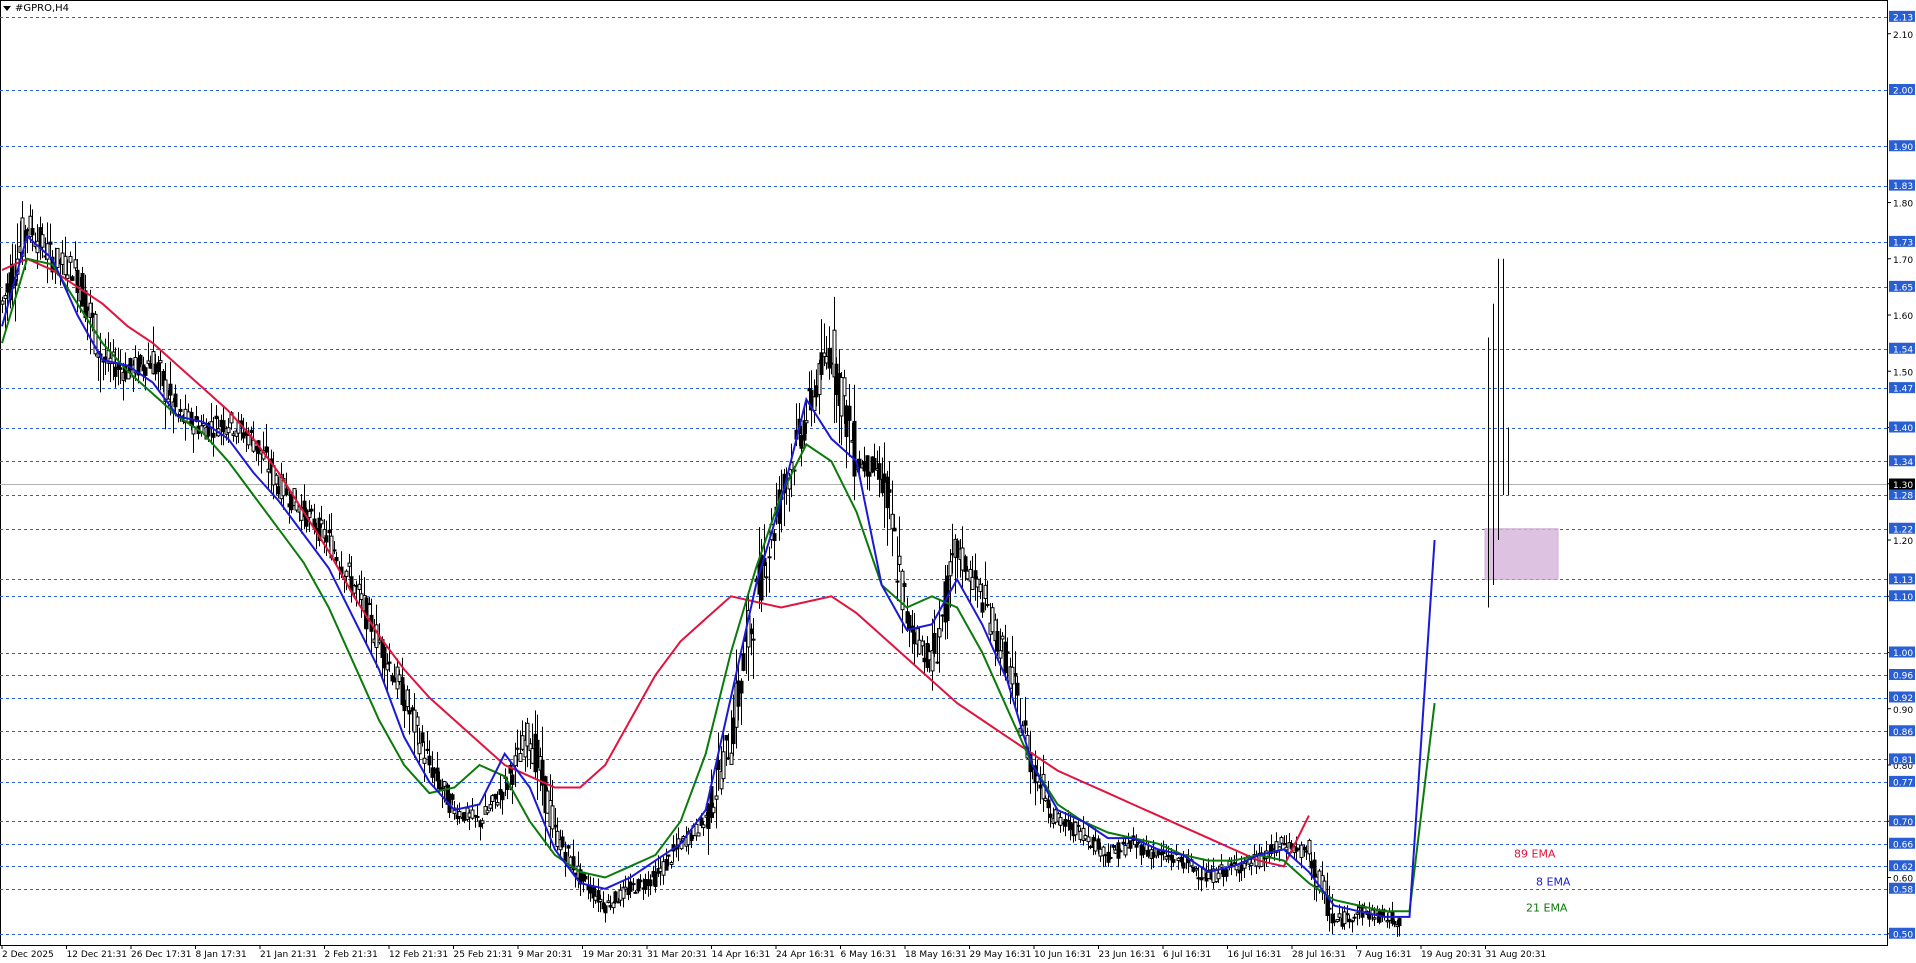 This screenshot has width=1916, height=963. I want to click on level-price-label: 0.66, so click(1903, 845).